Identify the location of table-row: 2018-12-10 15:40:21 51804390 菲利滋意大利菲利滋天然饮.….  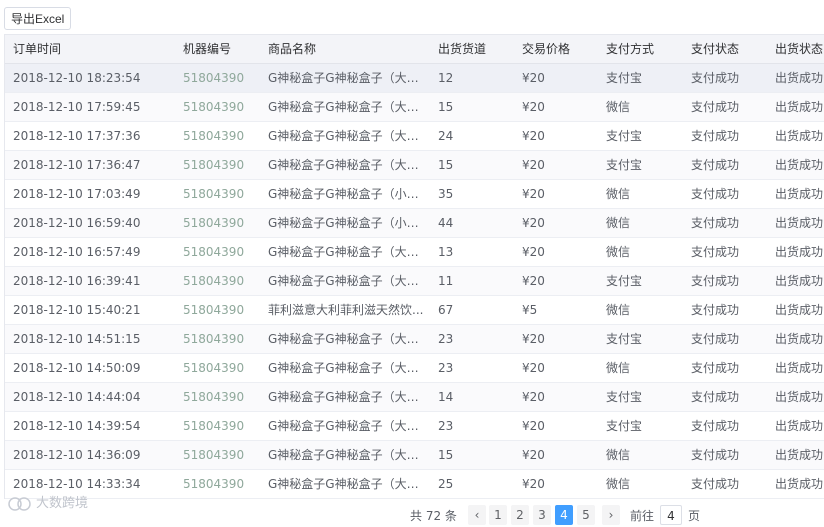
(414, 310).